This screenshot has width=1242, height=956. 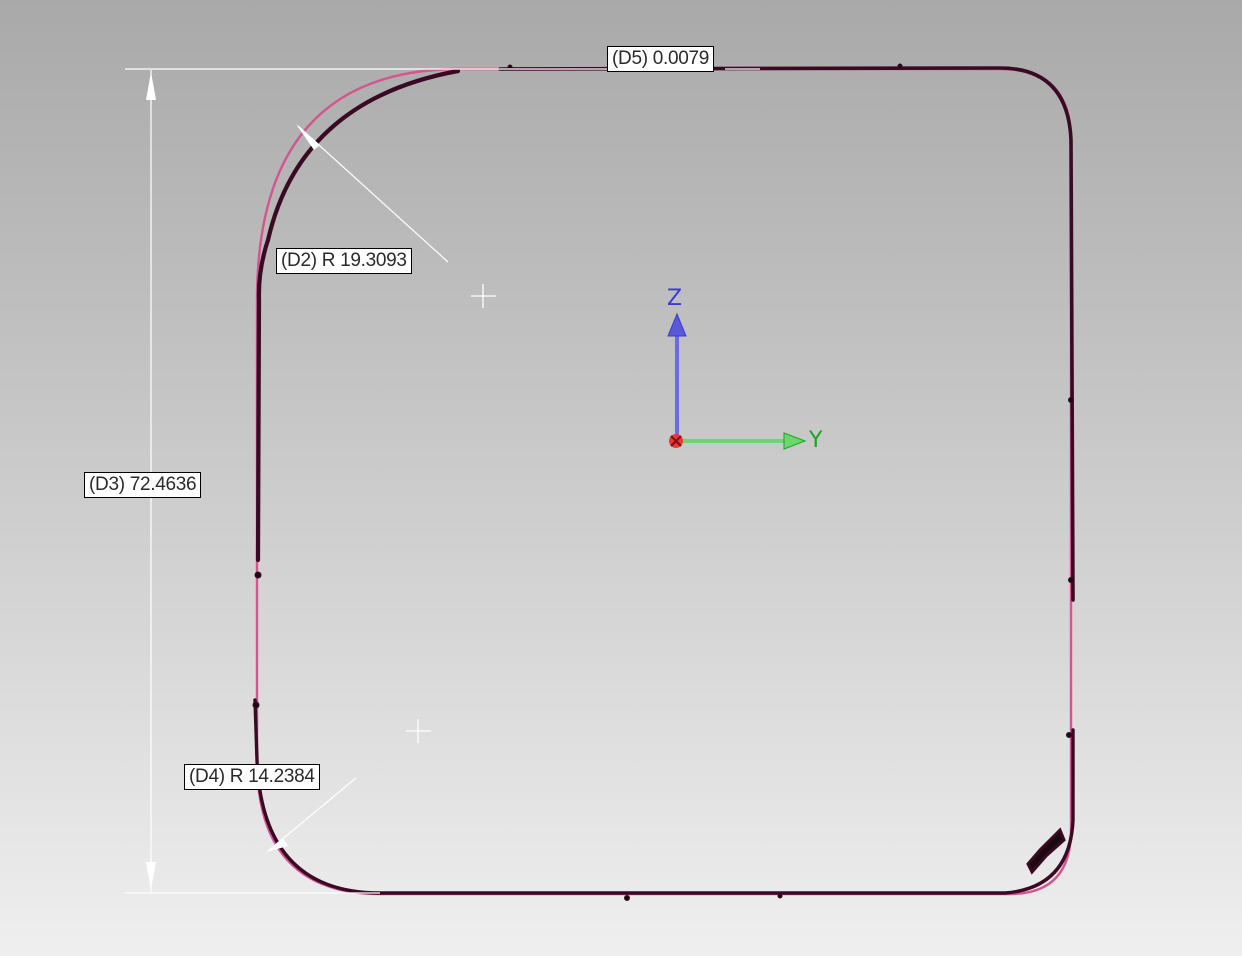 I want to click on dimension-arrow-top, so click(x=151, y=86).